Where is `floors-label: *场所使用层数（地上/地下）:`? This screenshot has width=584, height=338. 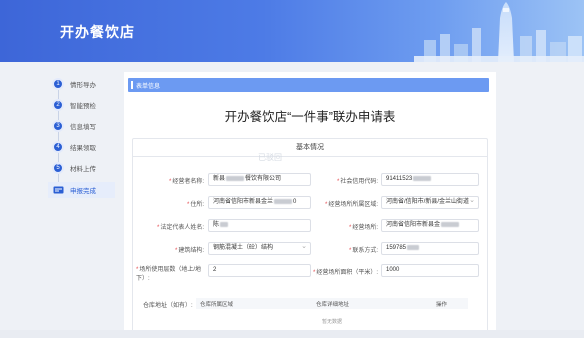 floors-label: *场所使用层数（地上/地下）: is located at coordinates (169, 274).